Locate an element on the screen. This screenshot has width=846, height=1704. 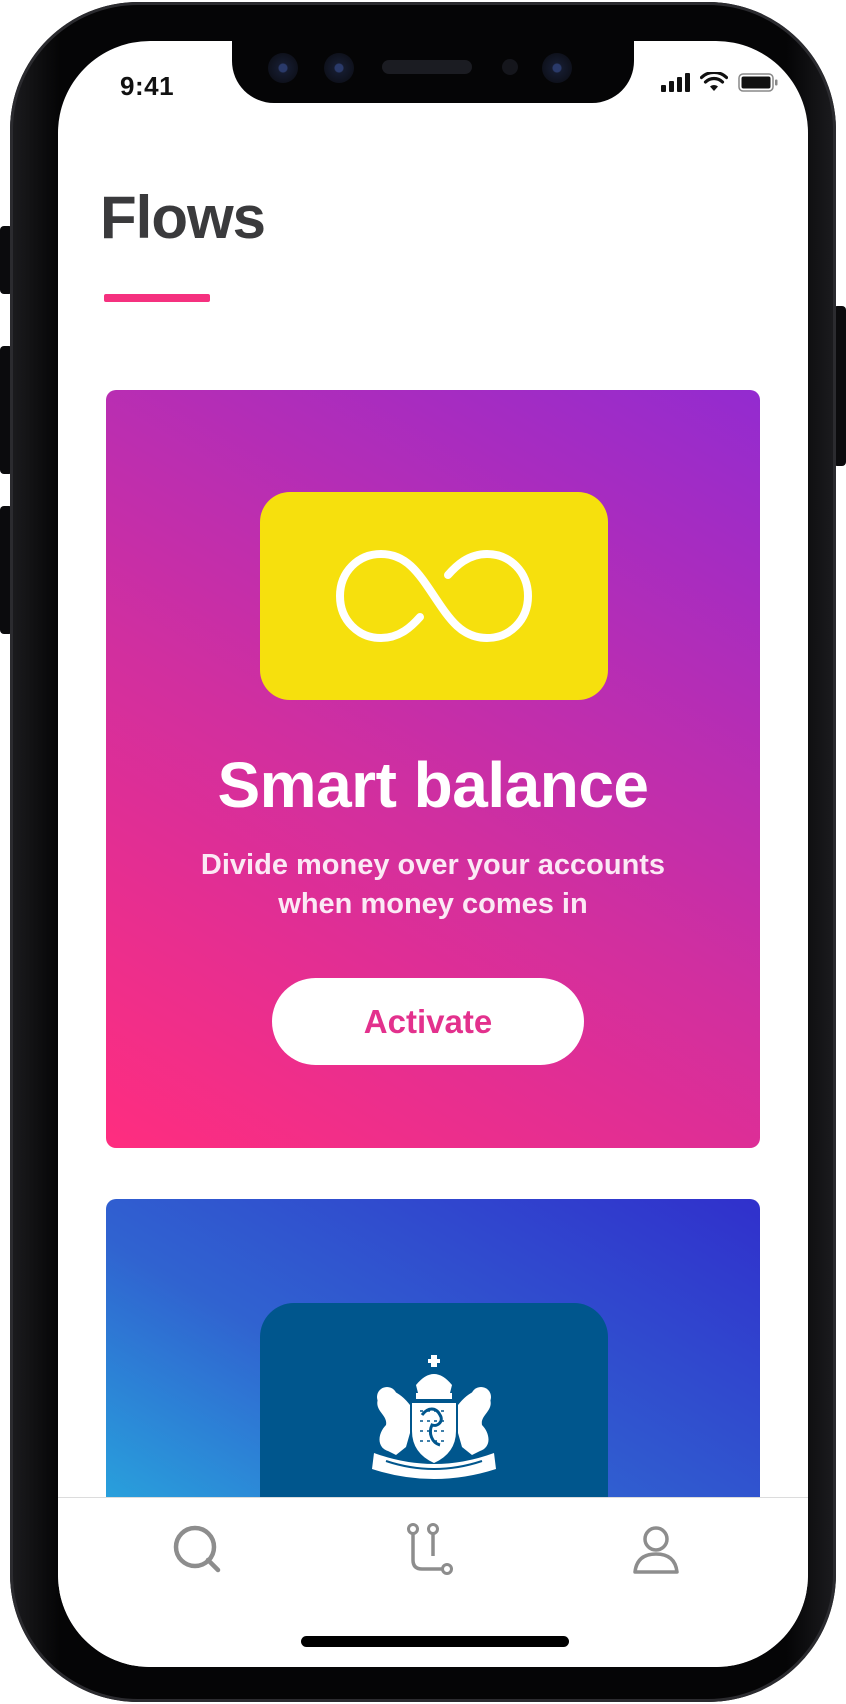
tab-search is located at coordinates (198, 1550).